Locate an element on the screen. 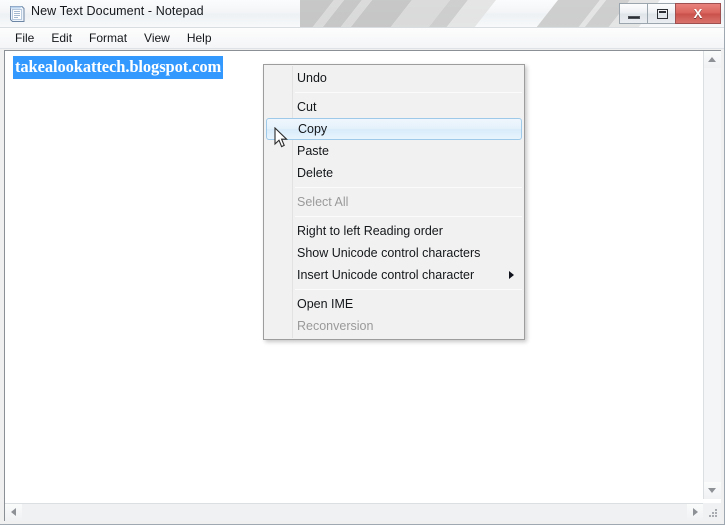 The height and width of the screenshot is (531, 725). horizontal-scrollbar is located at coordinates (354, 512).